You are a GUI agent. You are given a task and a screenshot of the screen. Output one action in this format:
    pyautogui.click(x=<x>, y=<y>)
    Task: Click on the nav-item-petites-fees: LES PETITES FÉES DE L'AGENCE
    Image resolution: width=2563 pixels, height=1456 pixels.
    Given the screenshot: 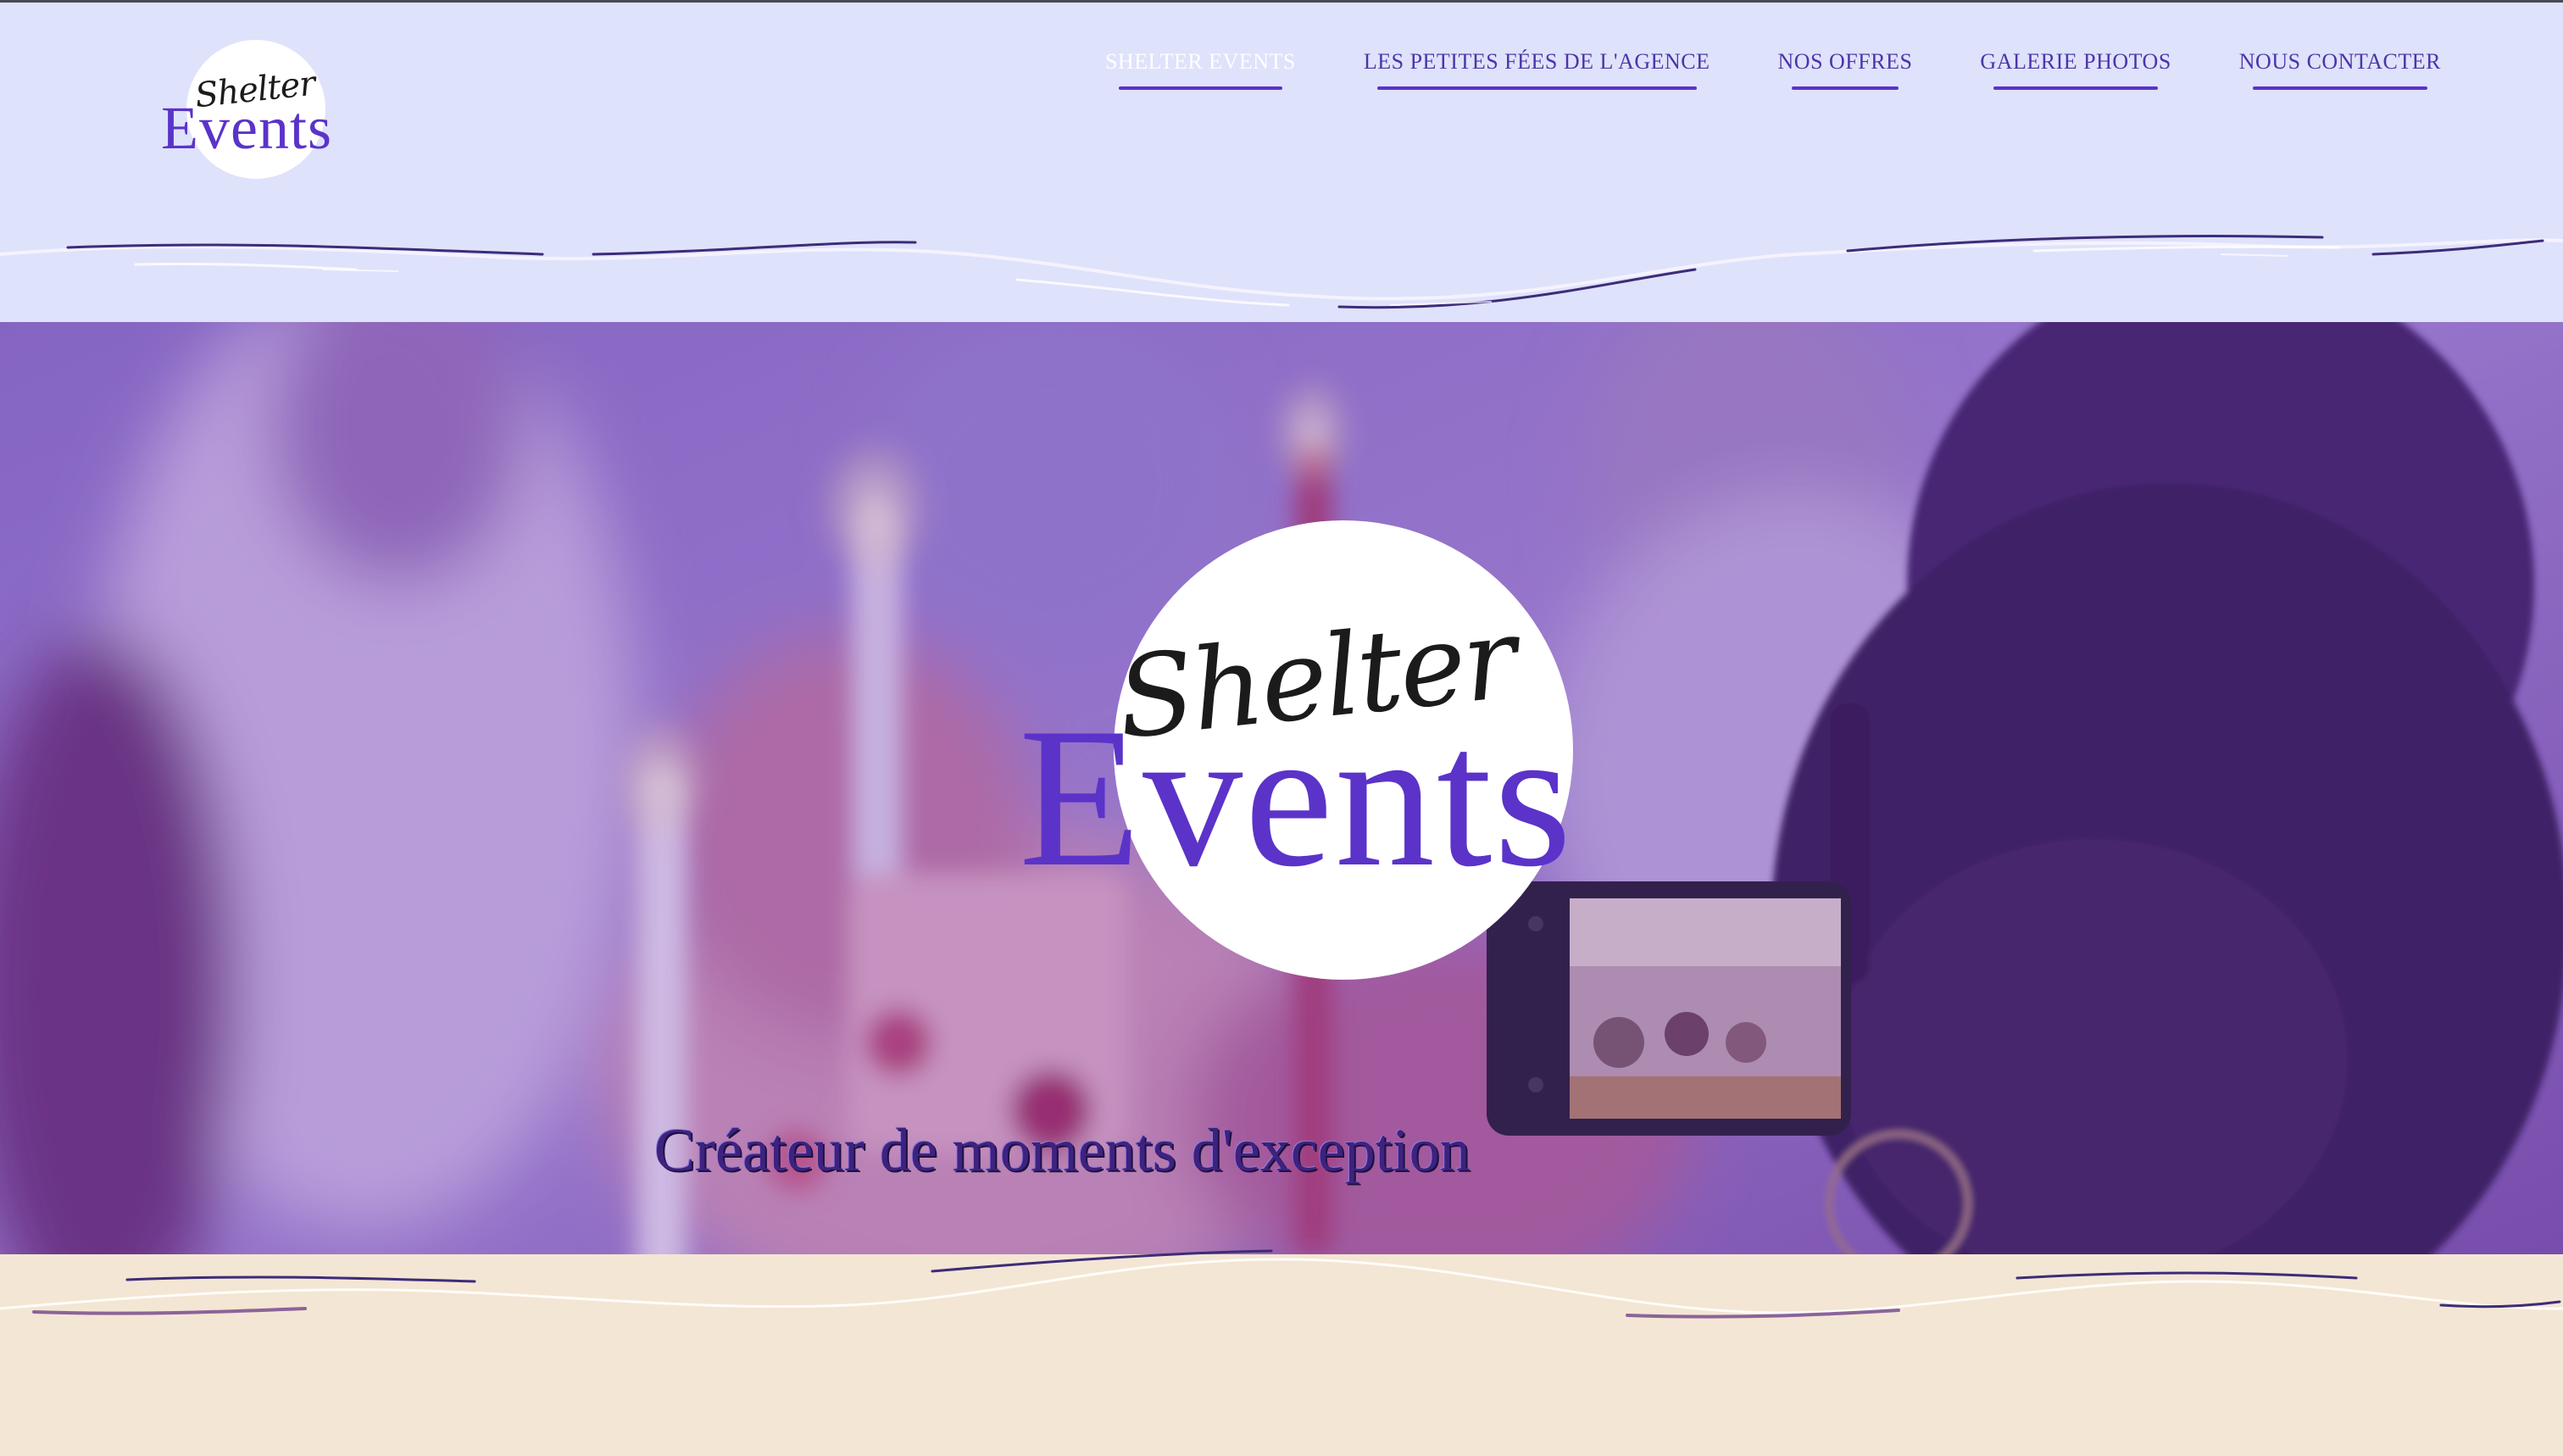 What is the action you would take?
    pyautogui.click(x=1537, y=69)
    